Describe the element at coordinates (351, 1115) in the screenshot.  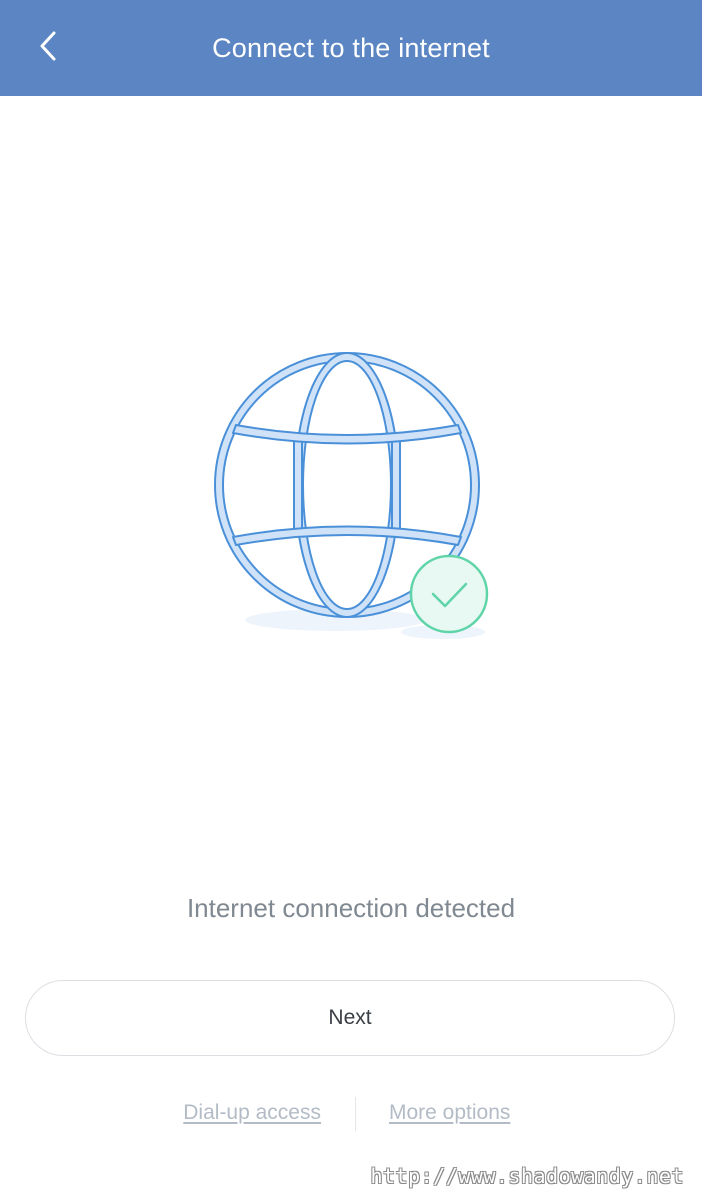
I see `secondary-links: Dial-up access More options` at that location.